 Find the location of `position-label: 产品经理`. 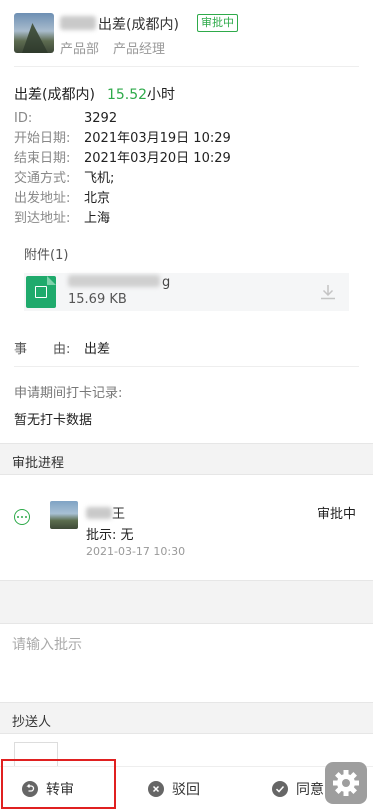

position-label: 产品经理 is located at coordinates (139, 49).